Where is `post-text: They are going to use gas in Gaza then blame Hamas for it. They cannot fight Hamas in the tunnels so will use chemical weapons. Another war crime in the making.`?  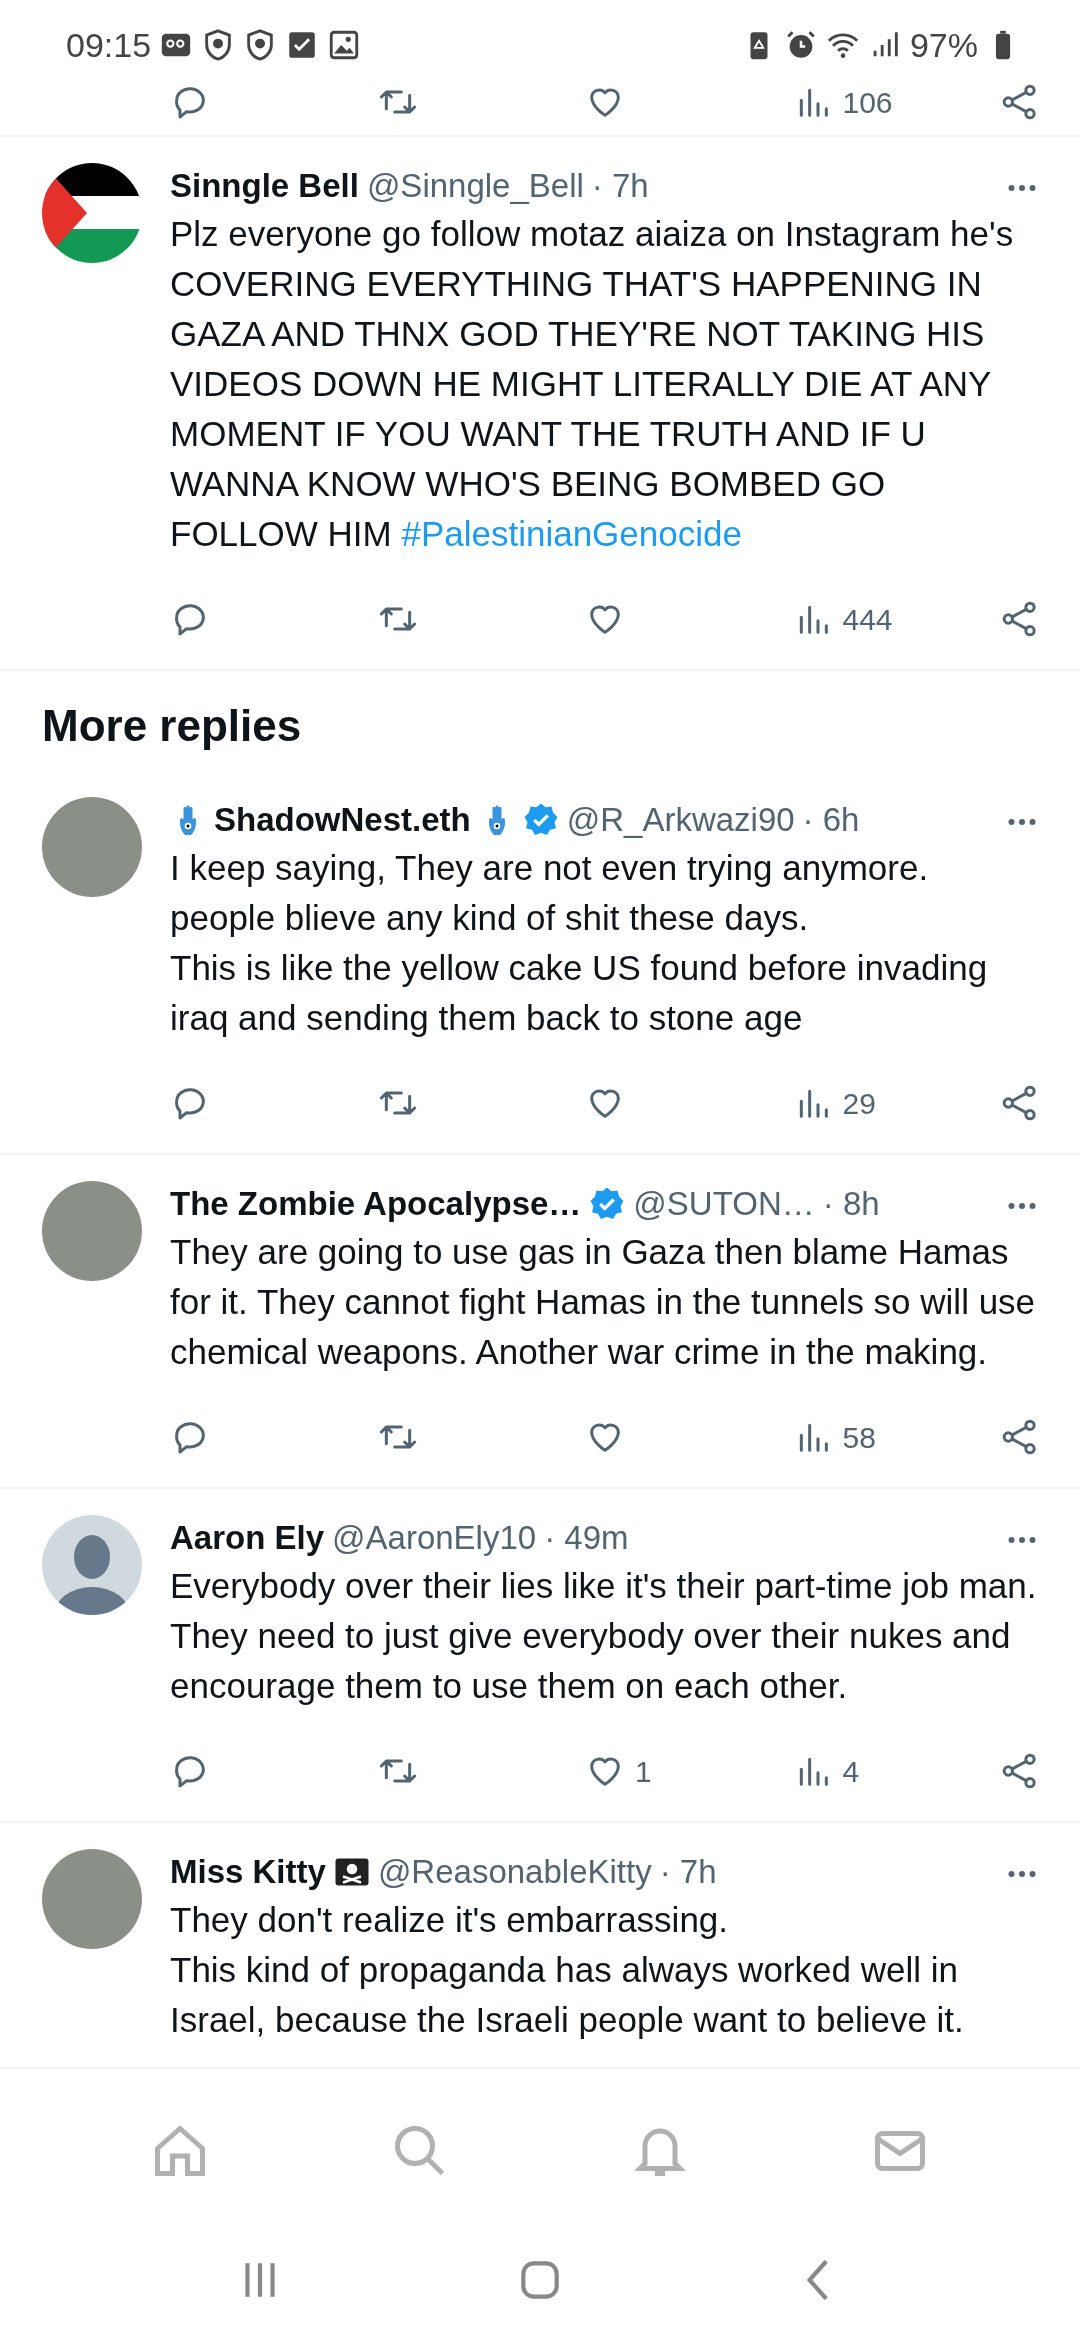
post-text: They are going to use gas in Gaza then blame Hamas for it. They cannot fight Hamas in the tunnels so will use chemical weapons. Another war crime in the making. is located at coordinates (603, 1302).